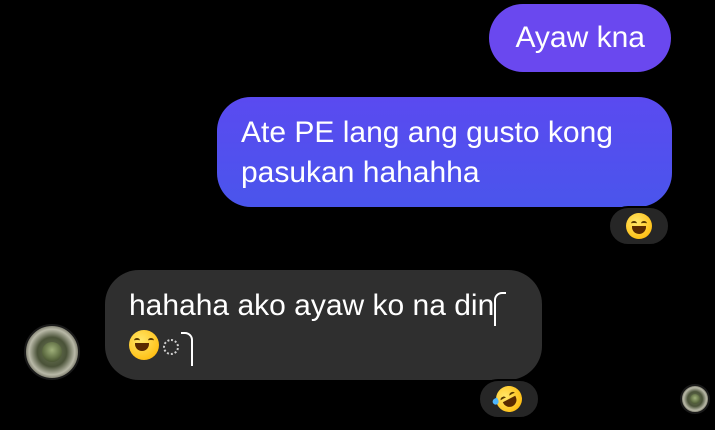  I want to click on message-text-line-2: pasukan hahahha, so click(360, 172).